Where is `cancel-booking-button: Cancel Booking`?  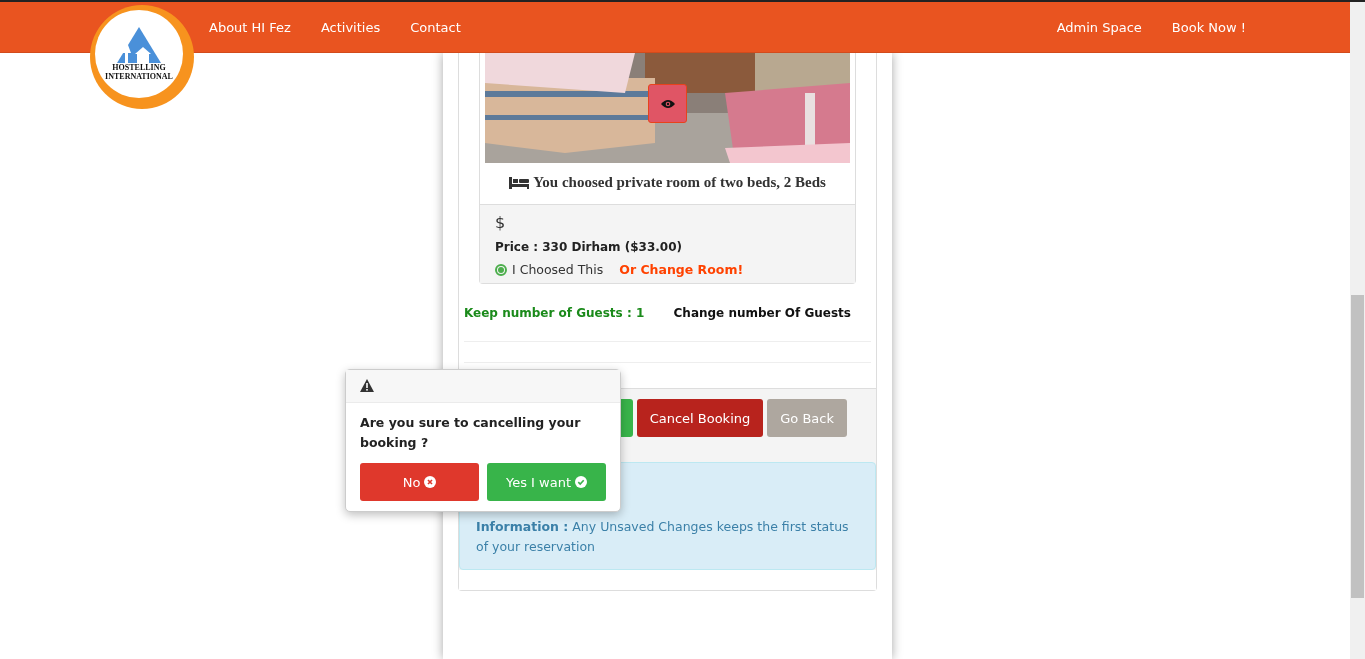
cancel-booking-button: Cancel Booking is located at coordinates (700, 418).